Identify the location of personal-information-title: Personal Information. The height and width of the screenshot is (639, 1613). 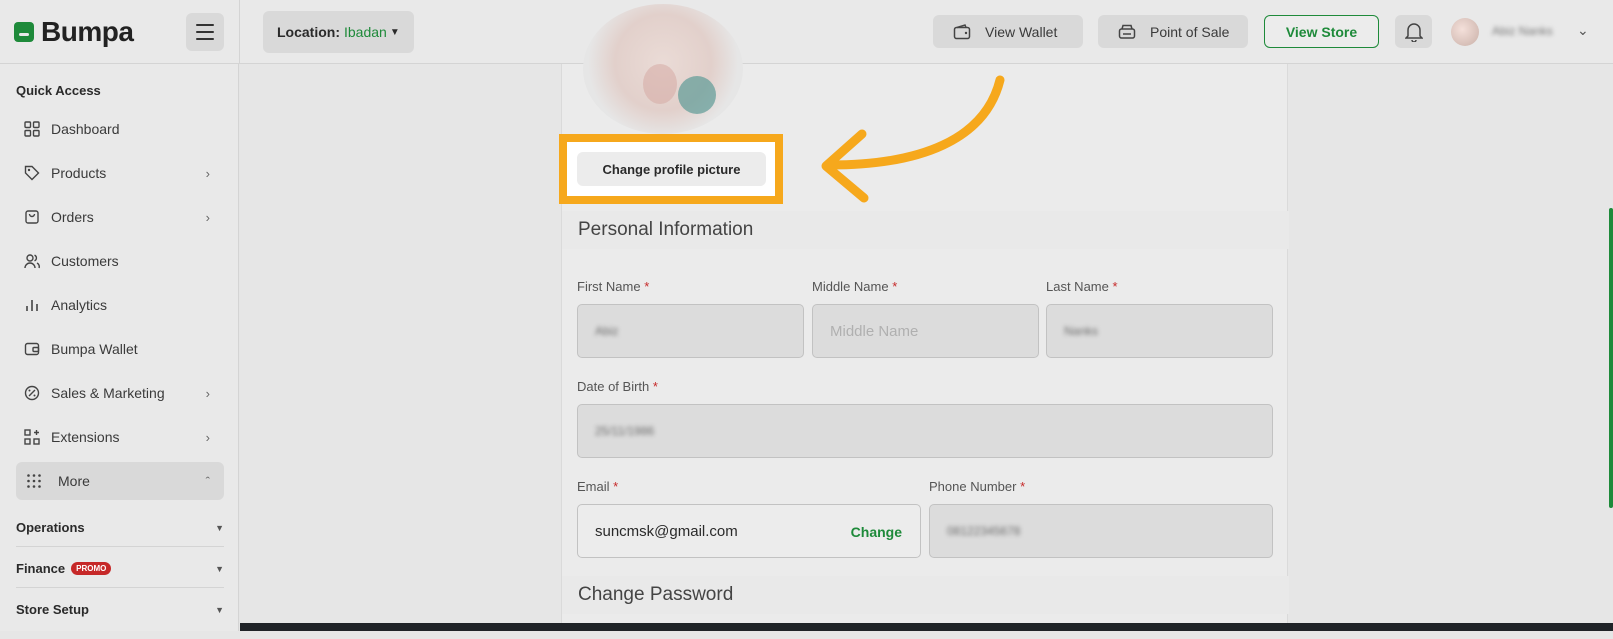
(925, 230).